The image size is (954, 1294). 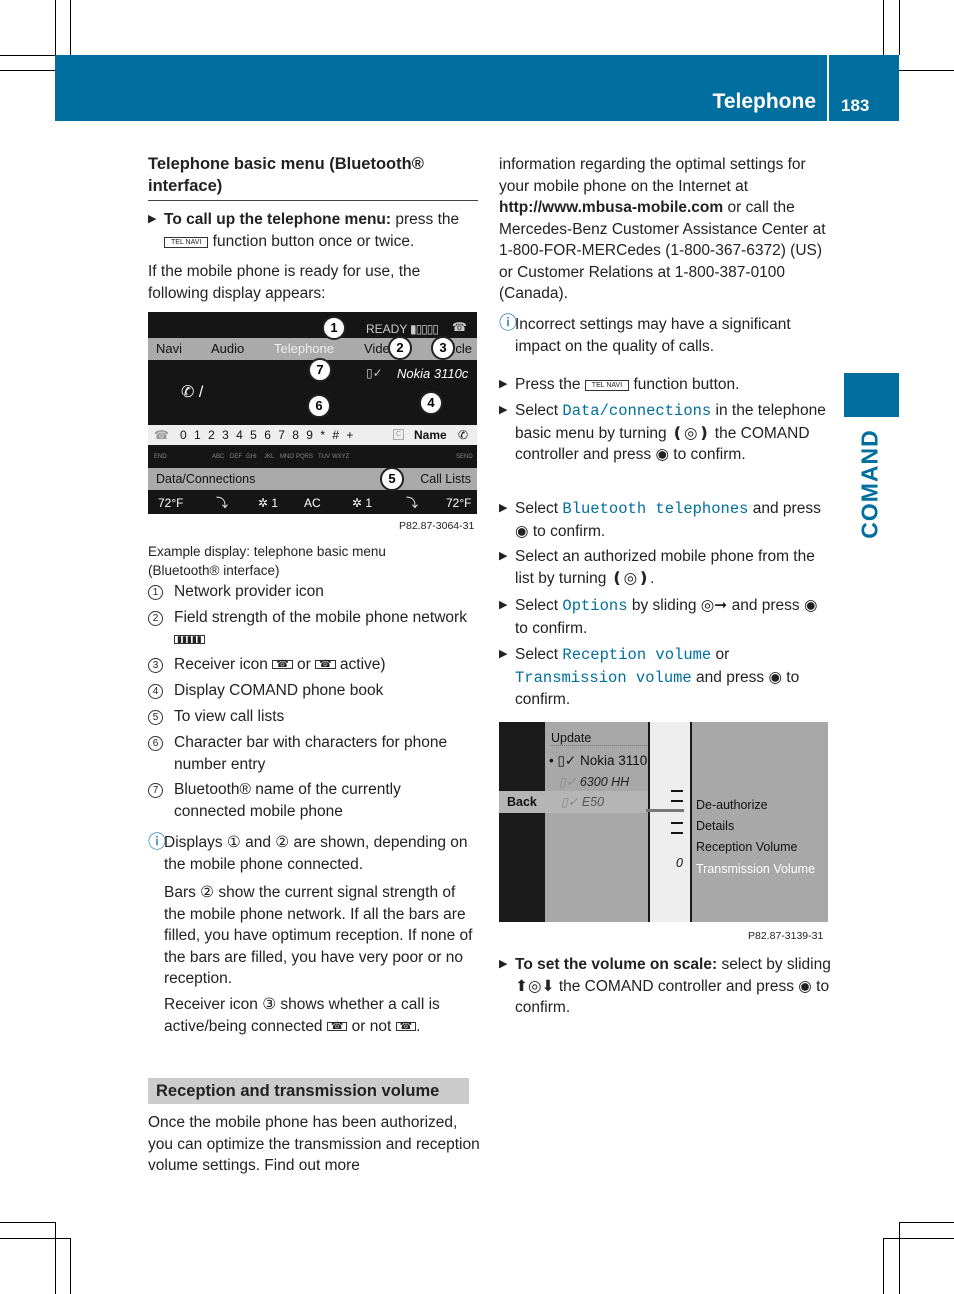 I want to click on image-reference: P82.87-3139-31, so click(x=786, y=936).